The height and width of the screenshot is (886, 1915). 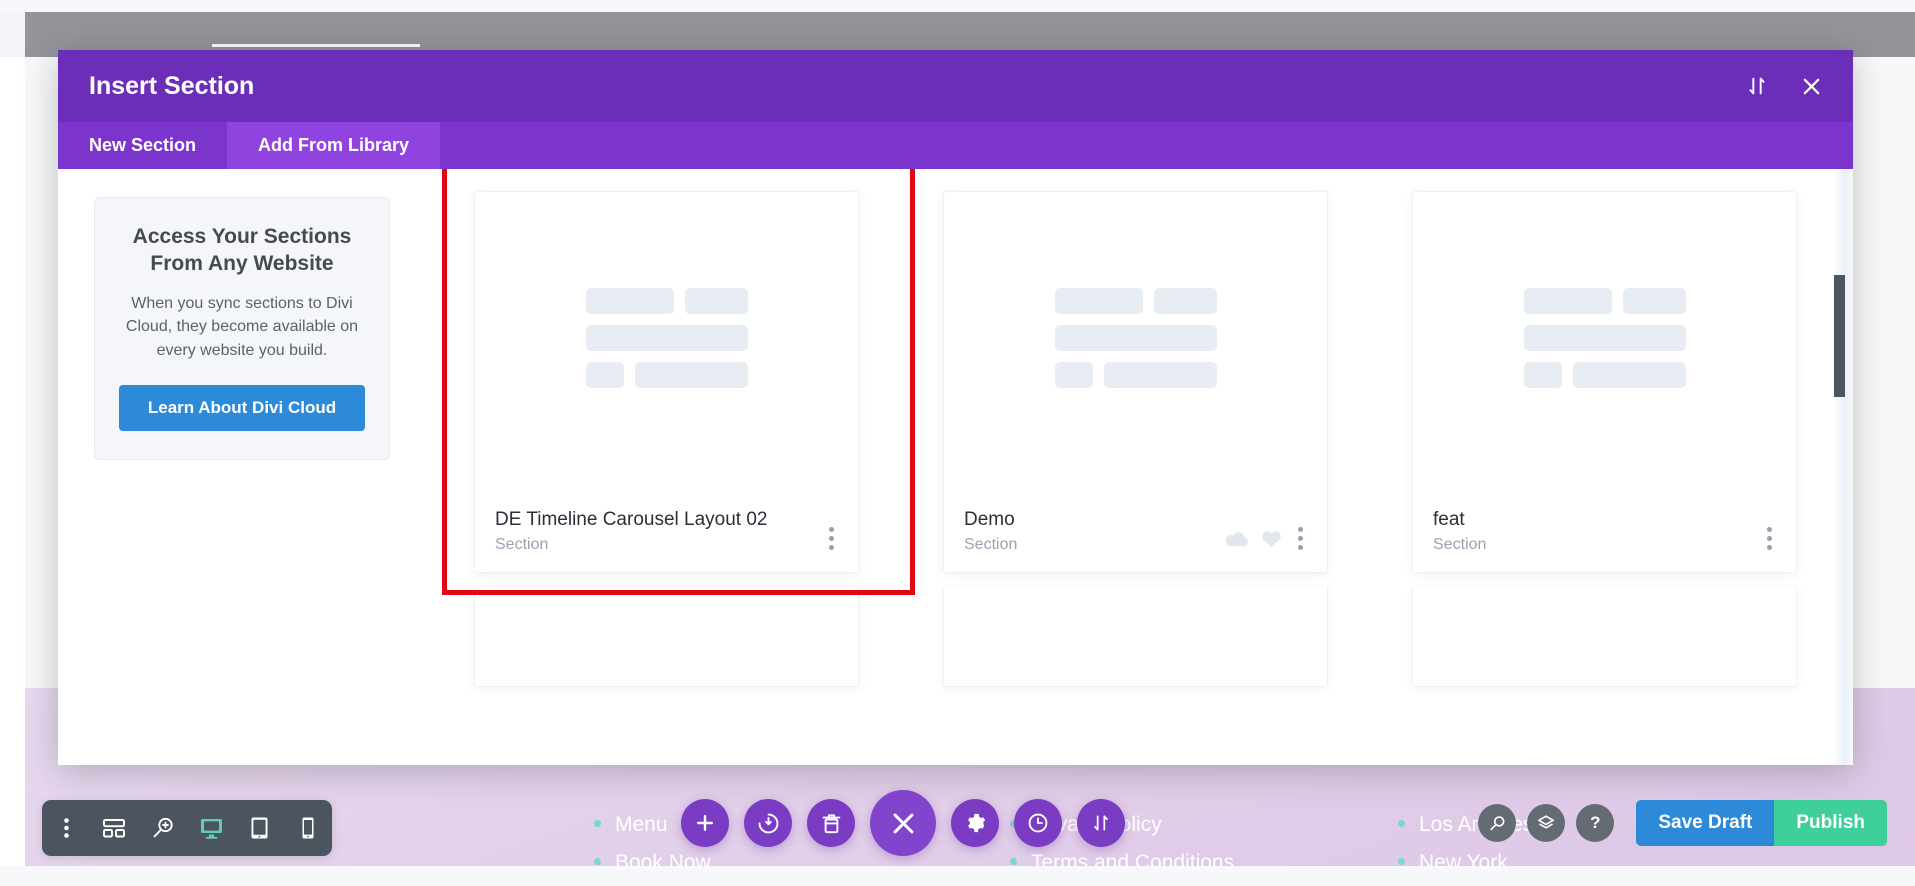 What do you see at coordinates (631, 519) in the screenshot?
I see `card-title: DE Timeline Carousel Layout 02` at bounding box center [631, 519].